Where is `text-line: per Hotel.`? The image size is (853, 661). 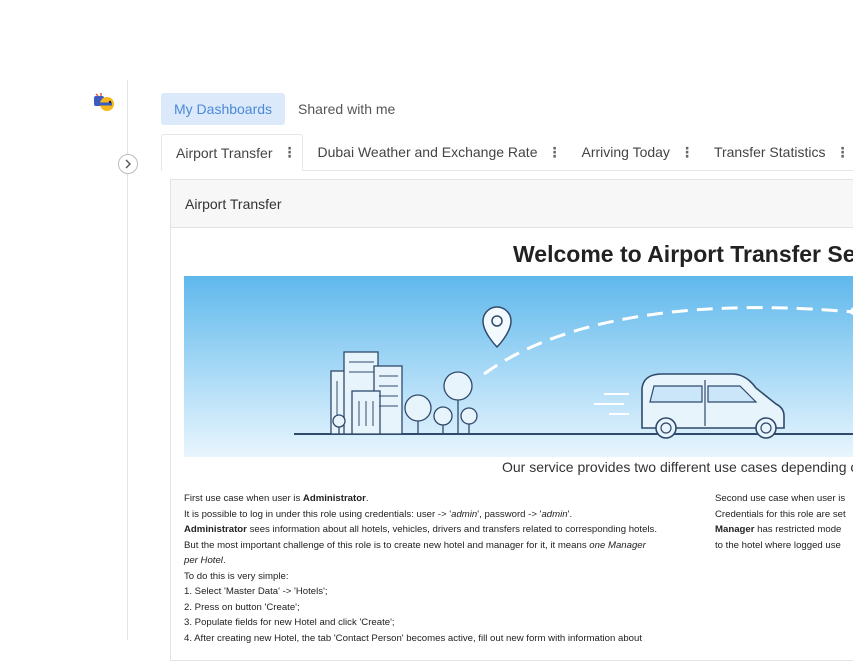
text-line: per Hotel. is located at coordinates (205, 560).